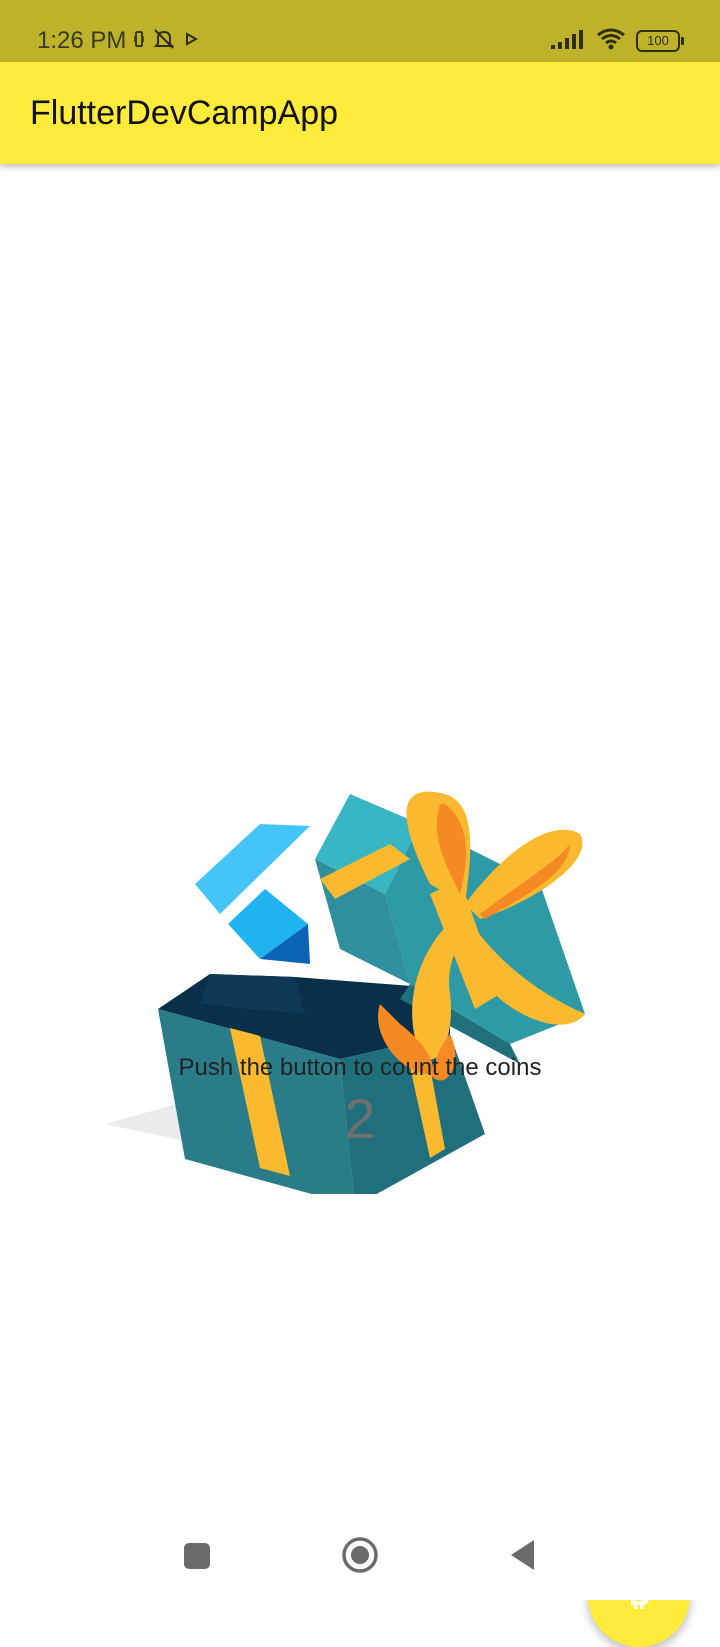  Describe the element at coordinates (360, 1067) in the screenshot. I see `instruction-text: Push the button to count the coins` at that location.